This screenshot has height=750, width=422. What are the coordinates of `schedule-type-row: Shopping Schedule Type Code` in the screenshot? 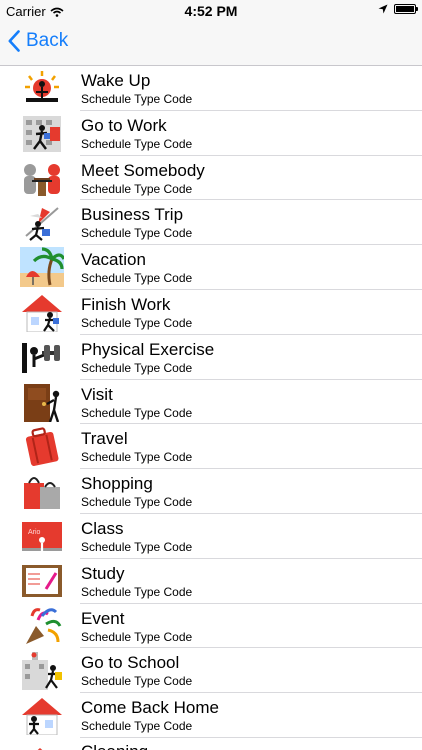 It's located at (211, 491).